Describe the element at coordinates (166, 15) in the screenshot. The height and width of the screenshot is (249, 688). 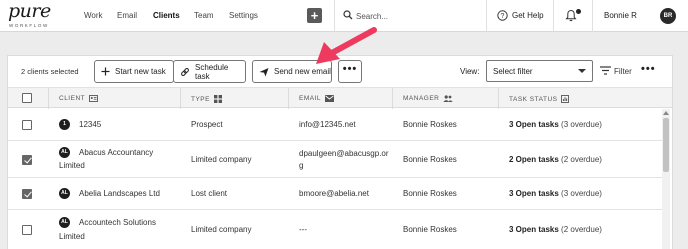
I see `nav-item-clients: Clients` at that location.